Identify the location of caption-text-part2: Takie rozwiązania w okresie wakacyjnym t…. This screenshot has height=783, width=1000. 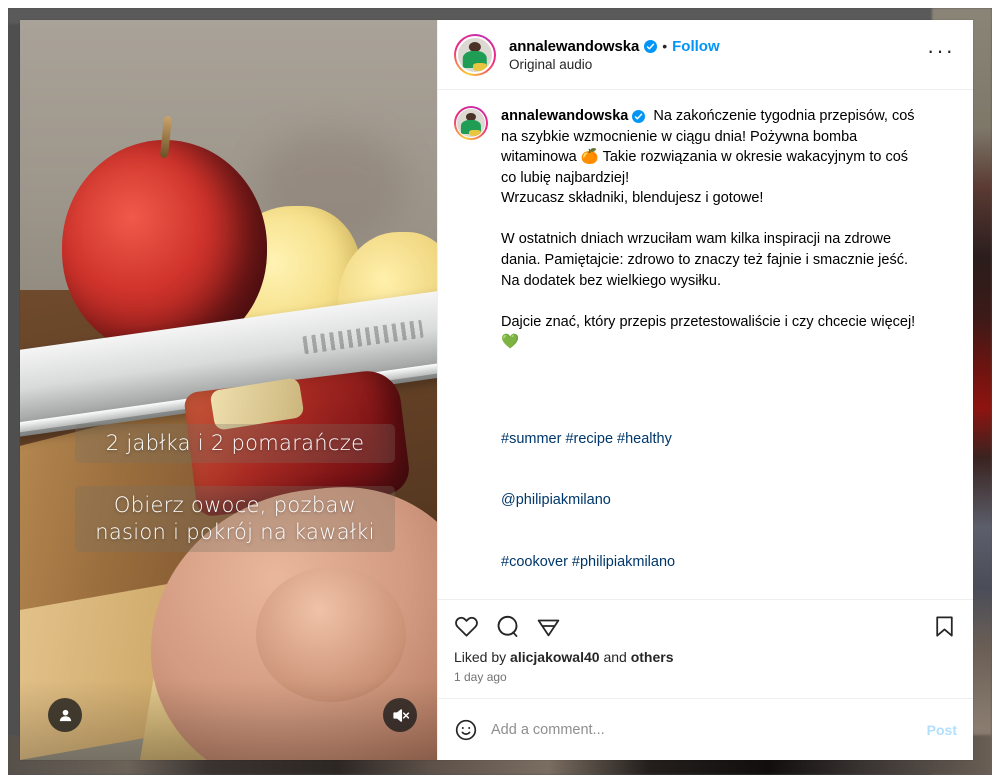
(708, 239).